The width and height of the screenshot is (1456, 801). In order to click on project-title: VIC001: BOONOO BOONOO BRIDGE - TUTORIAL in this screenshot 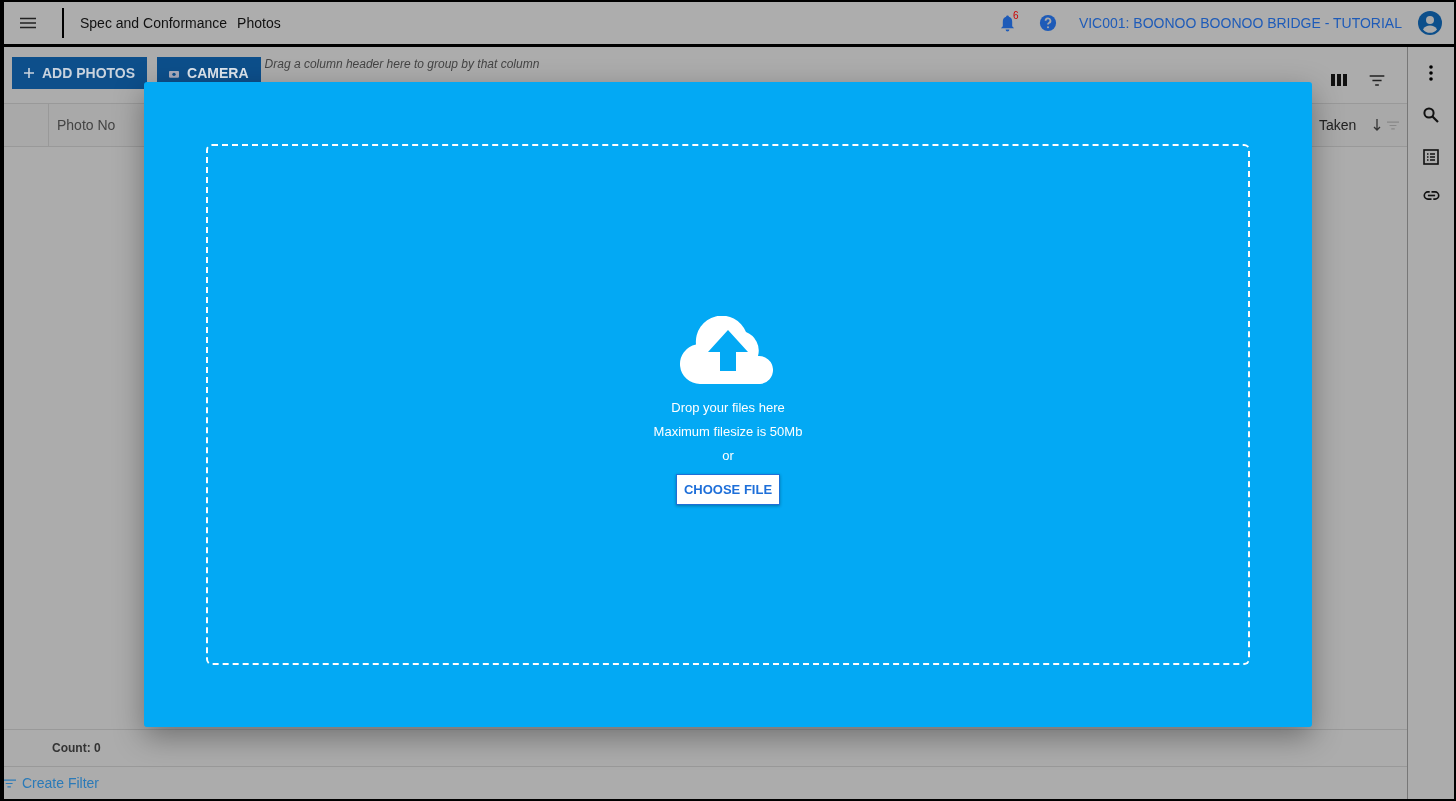, I will do `click(1240, 23)`.